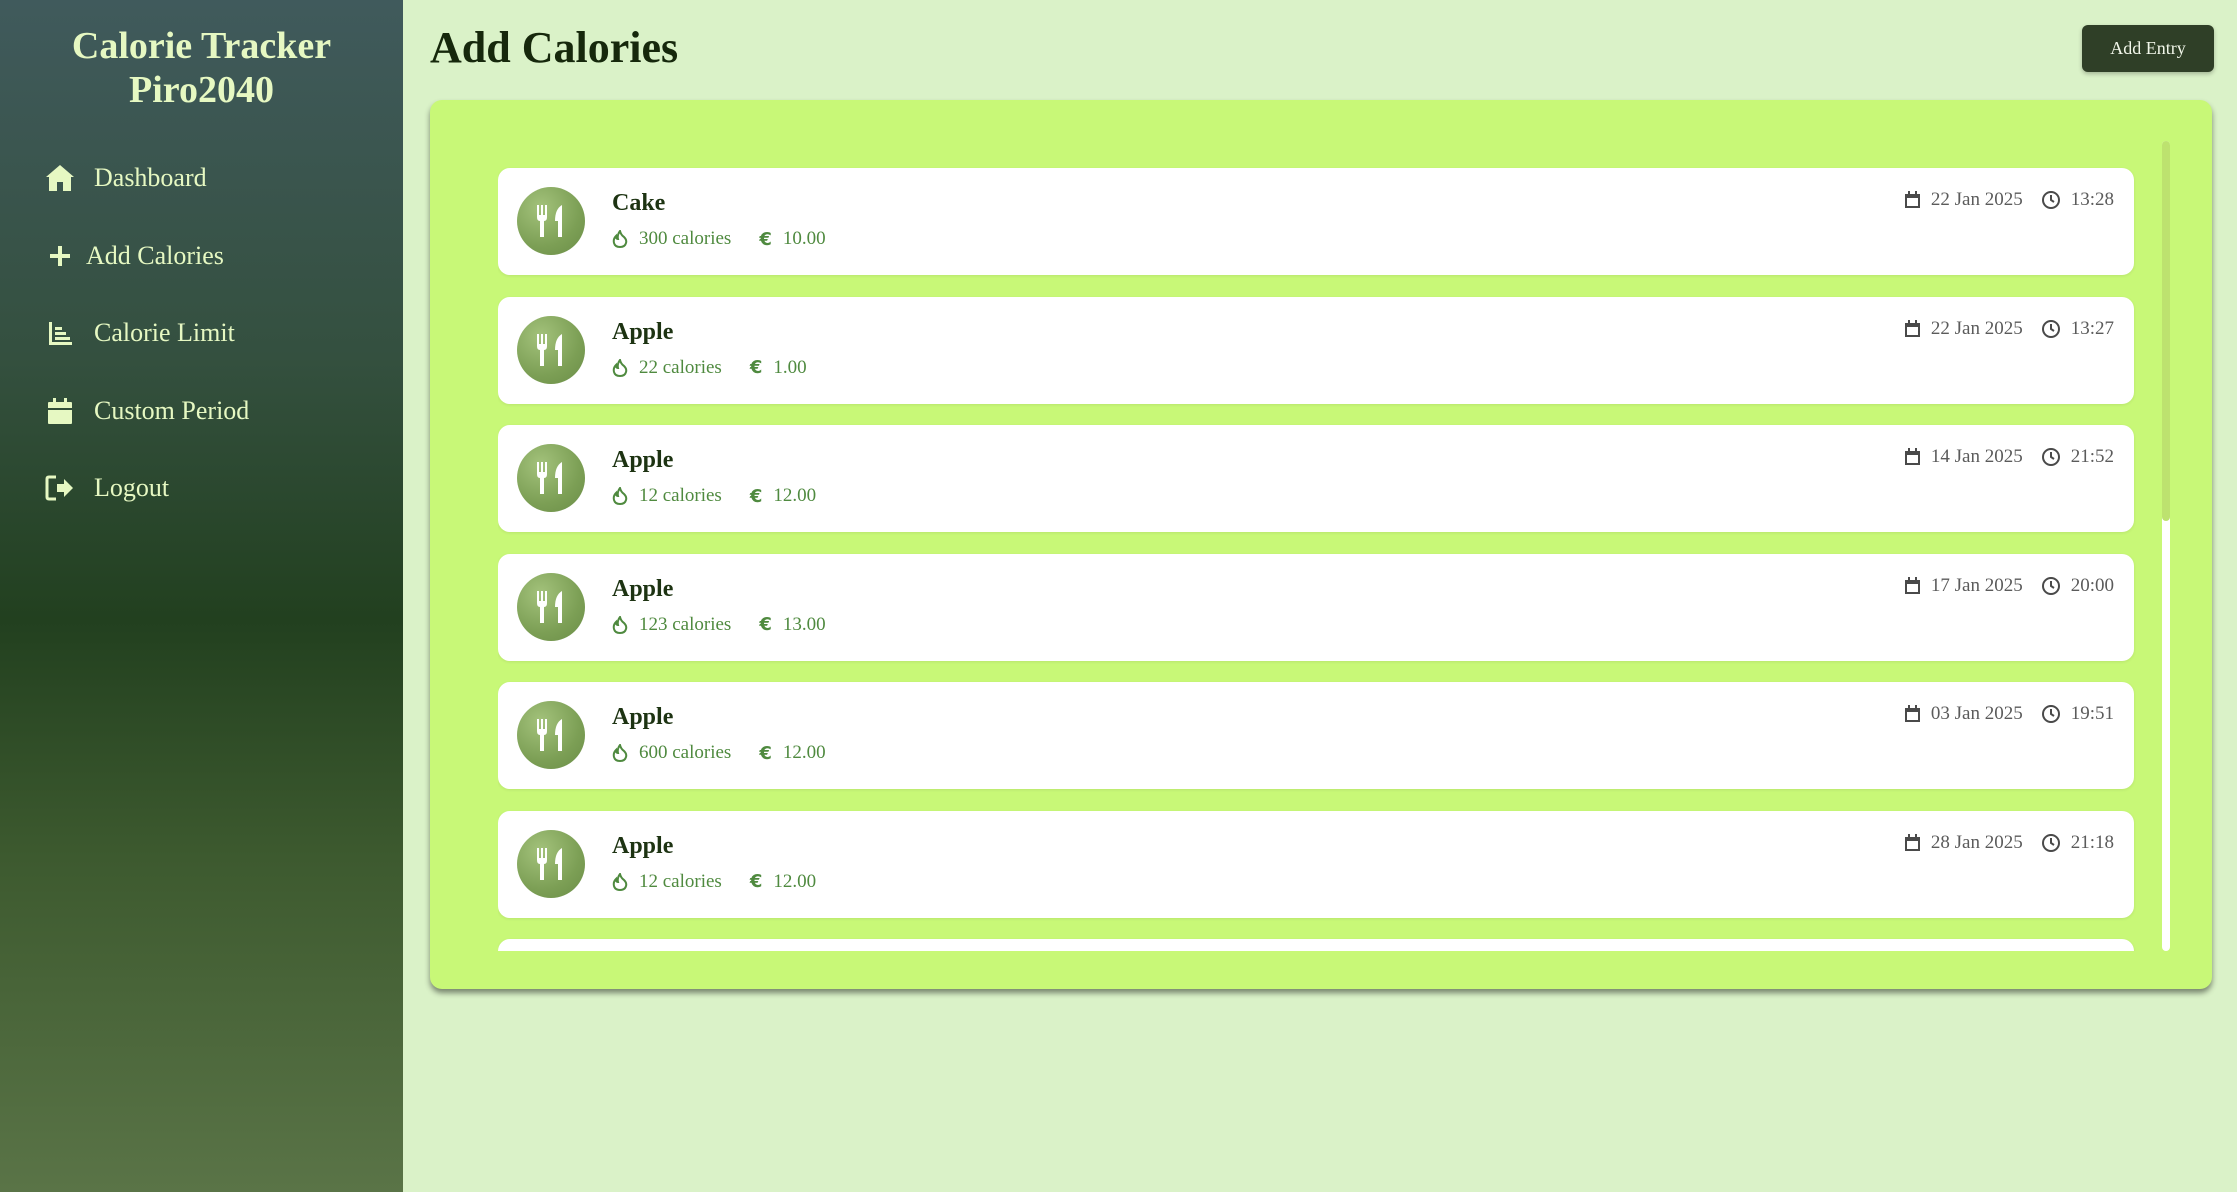 The height and width of the screenshot is (1192, 2237). Describe the element at coordinates (201, 46) in the screenshot. I see `app-title: Calorie Tracker` at that location.